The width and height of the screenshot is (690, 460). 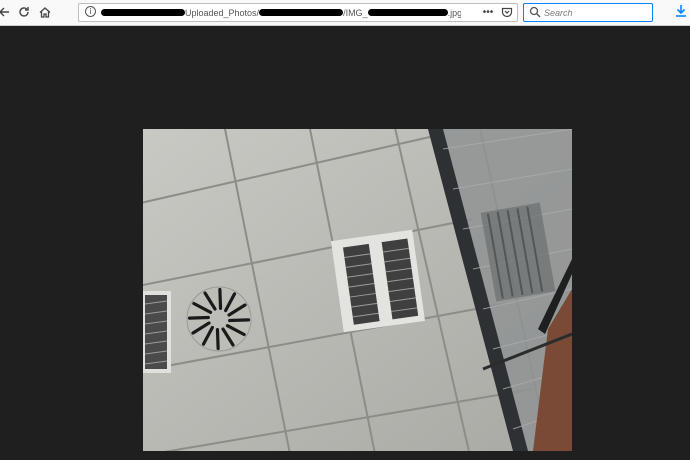 I want to click on download-icon, so click(x=682, y=12).